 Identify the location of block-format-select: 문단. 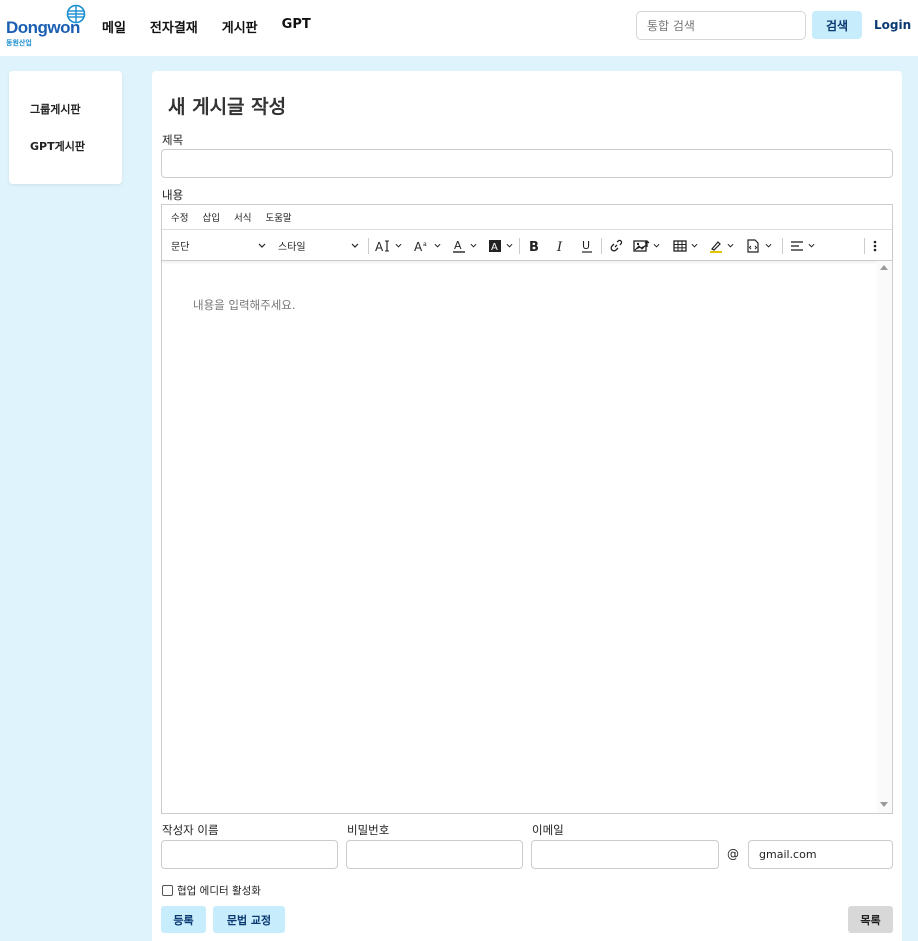
(218, 245).